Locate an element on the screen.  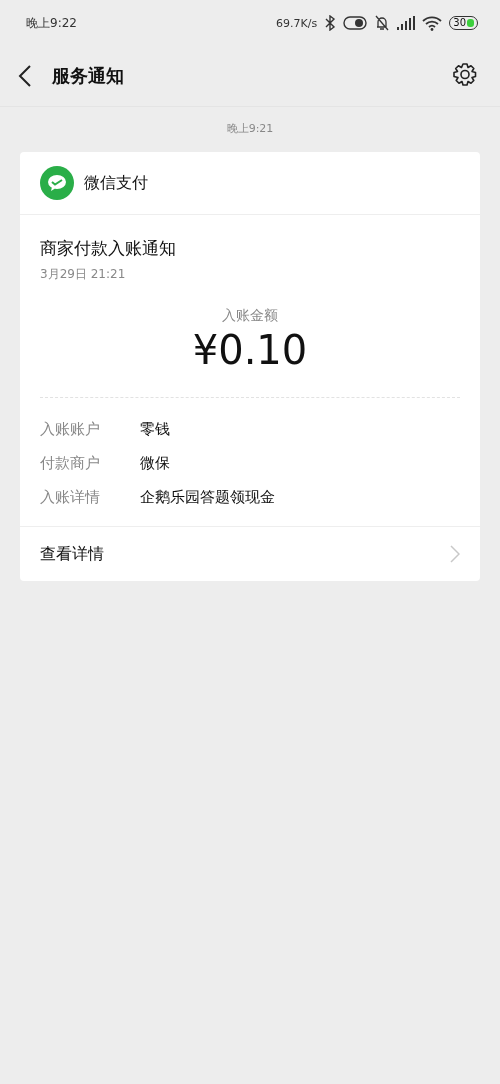
detail-label: 入账账户 is located at coordinates (70, 429).